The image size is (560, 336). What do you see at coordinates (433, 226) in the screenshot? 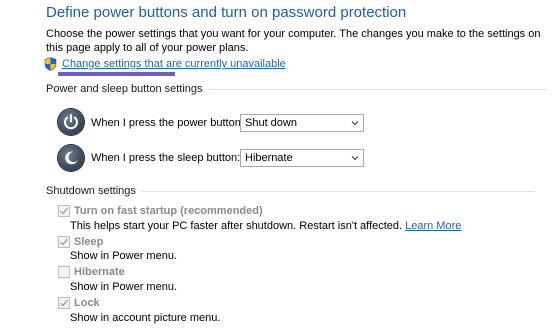
I see `learn-more-link: Learn More` at bounding box center [433, 226].